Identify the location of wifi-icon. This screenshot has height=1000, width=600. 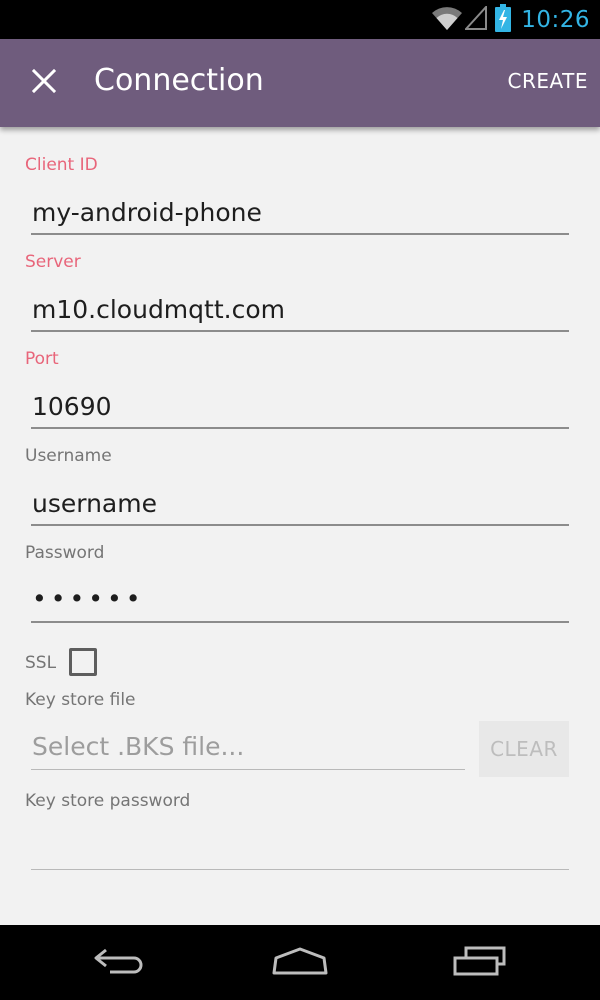
(447, 20).